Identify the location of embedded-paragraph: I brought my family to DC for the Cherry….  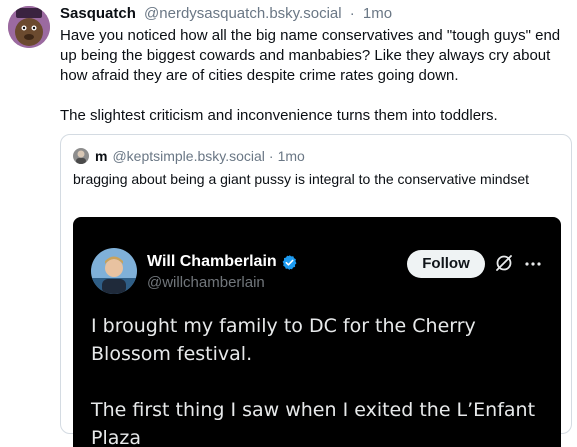
(283, 340).